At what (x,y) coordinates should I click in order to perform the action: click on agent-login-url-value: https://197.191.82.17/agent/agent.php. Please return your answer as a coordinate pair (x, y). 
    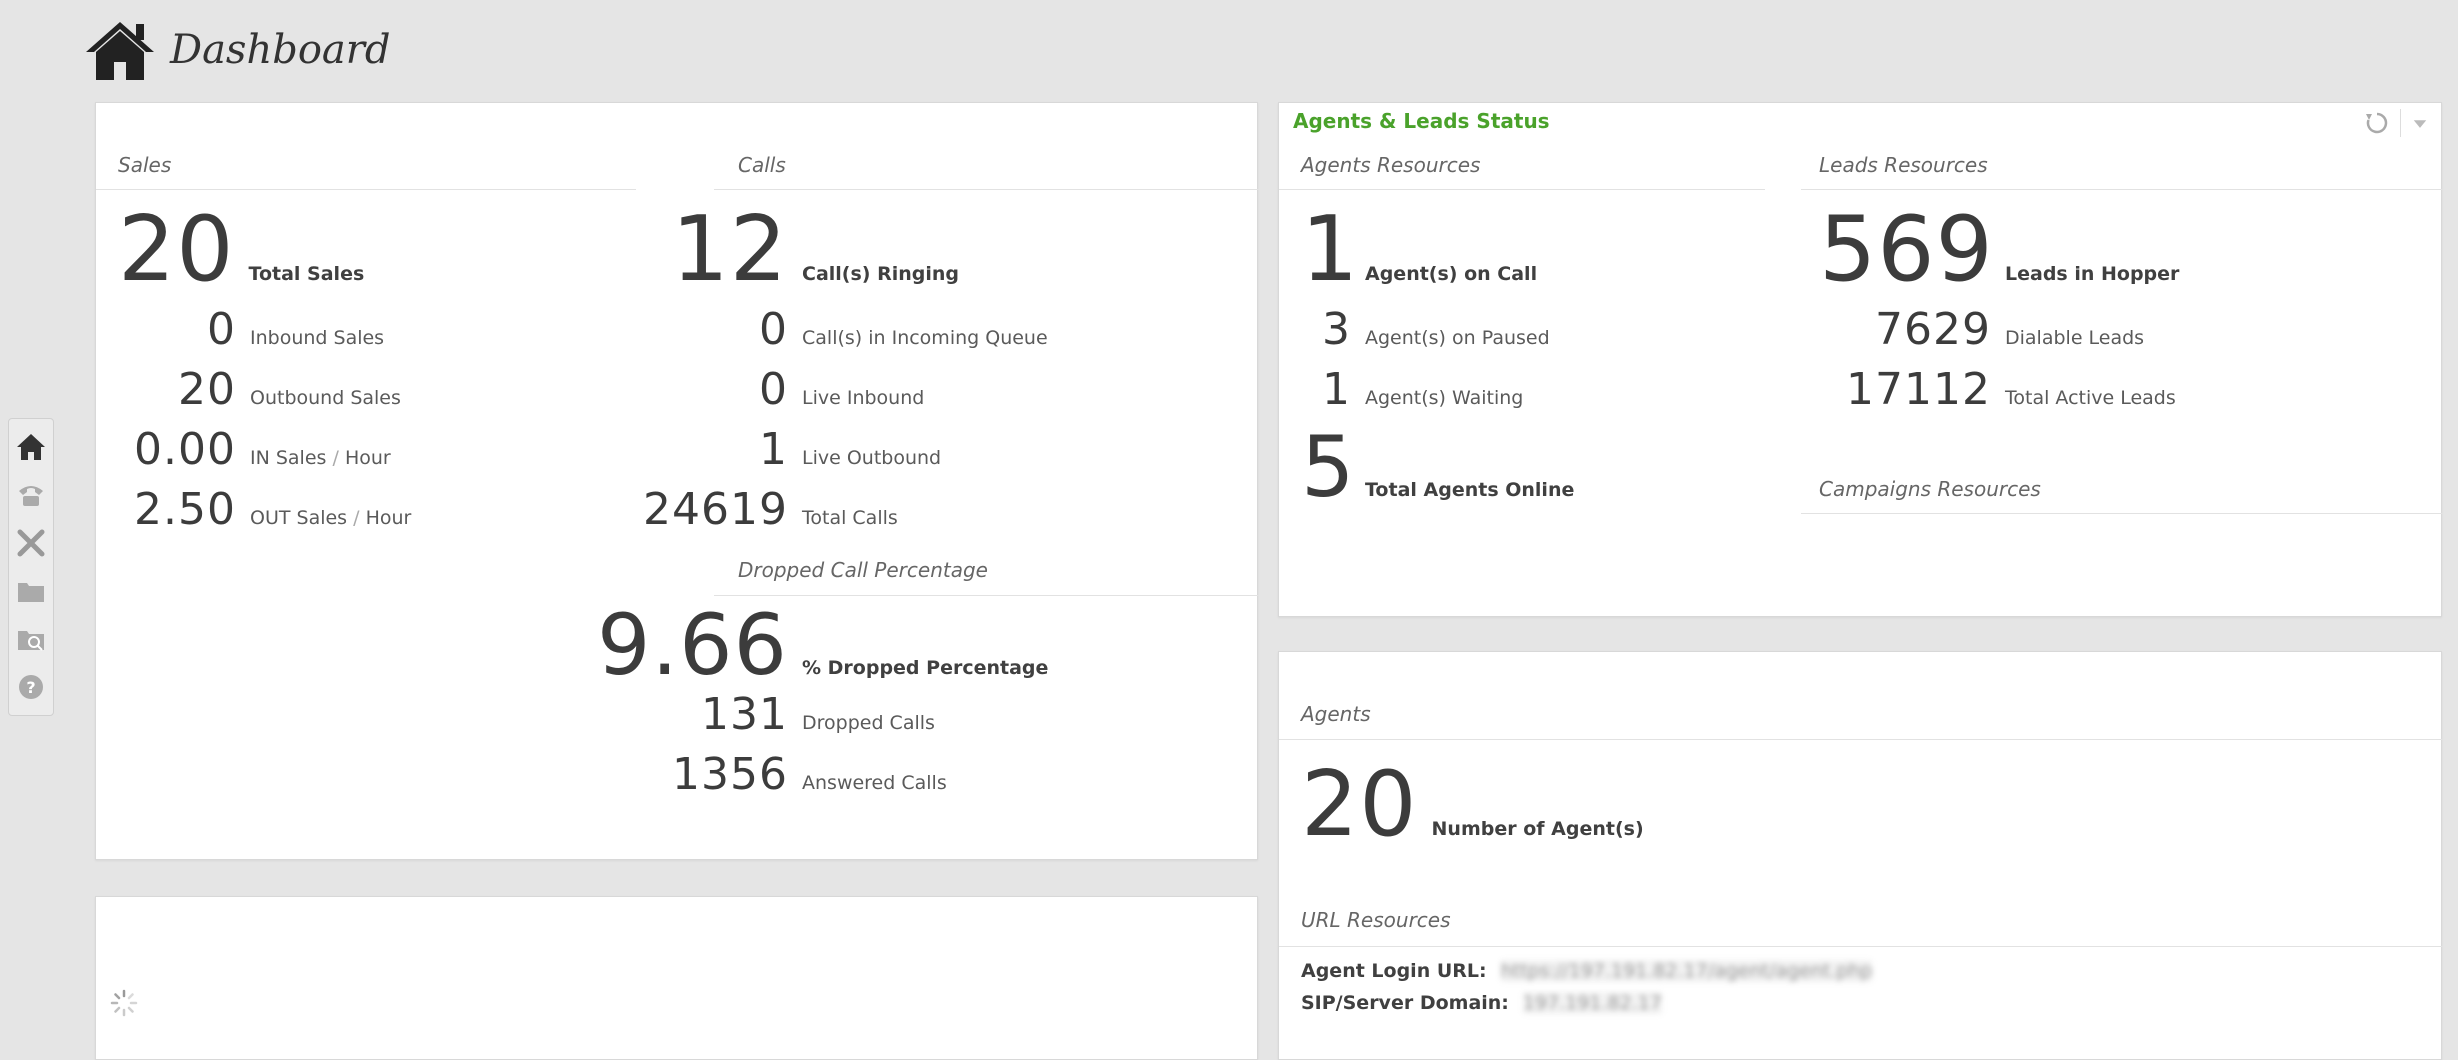
    Looking at the image, I should click on (1686, 971).